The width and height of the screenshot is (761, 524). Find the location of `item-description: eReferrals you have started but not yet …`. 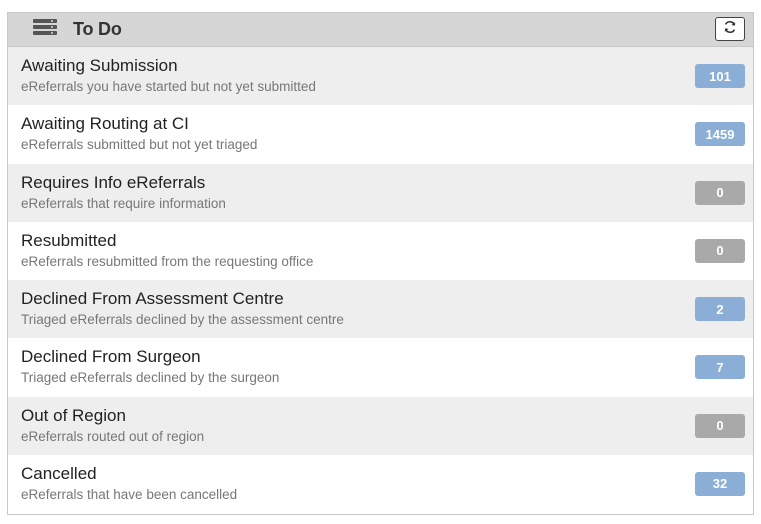

item-description: eReferrals you have started but not yet … is located at coordinates (168, 86).